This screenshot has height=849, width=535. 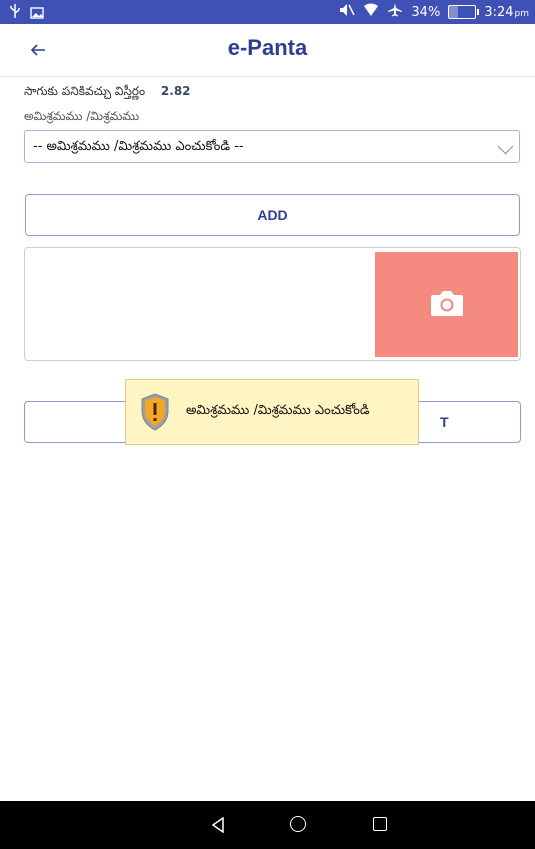 I want to click on camera-button, so click(x=446, y=304).